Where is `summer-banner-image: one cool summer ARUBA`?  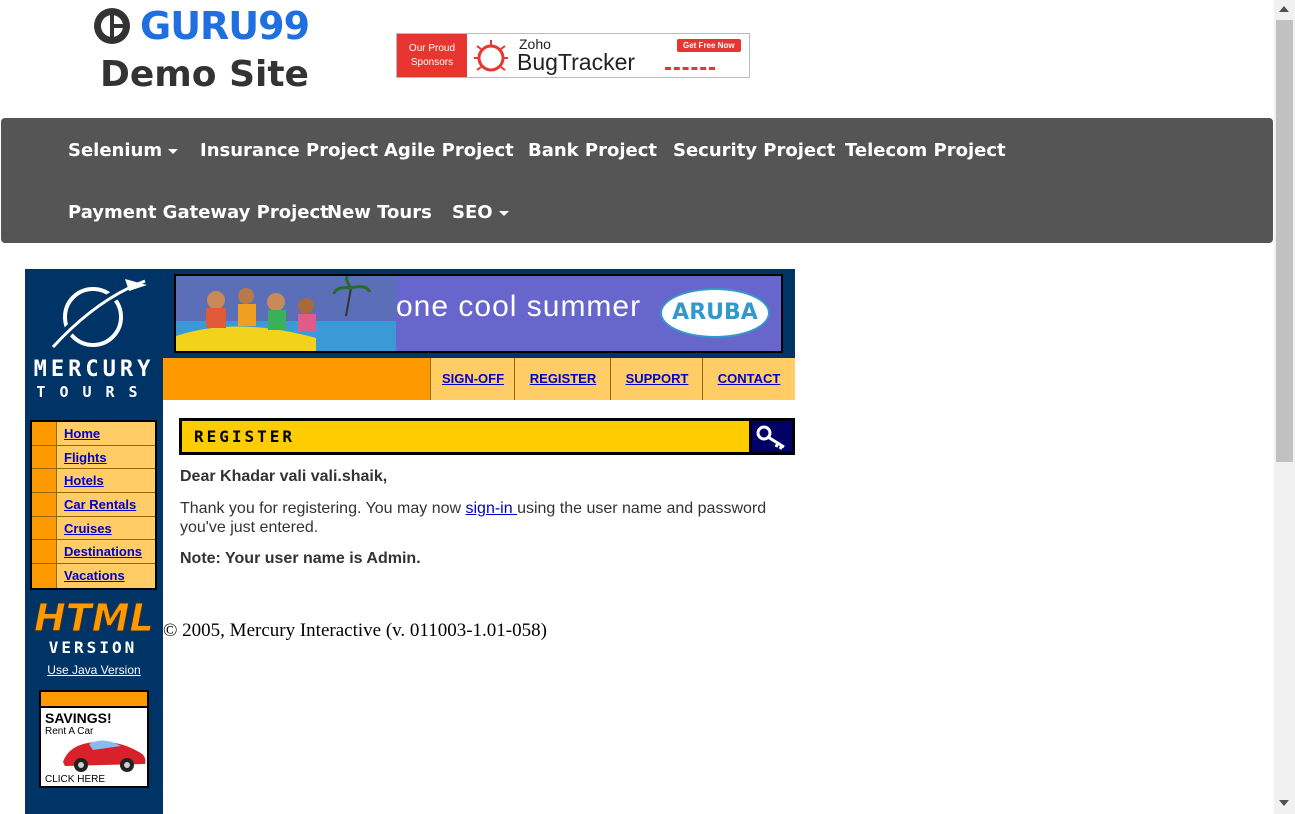
summer-banner-image: one cool summer ARUBA is located at coordinates (478, 313).